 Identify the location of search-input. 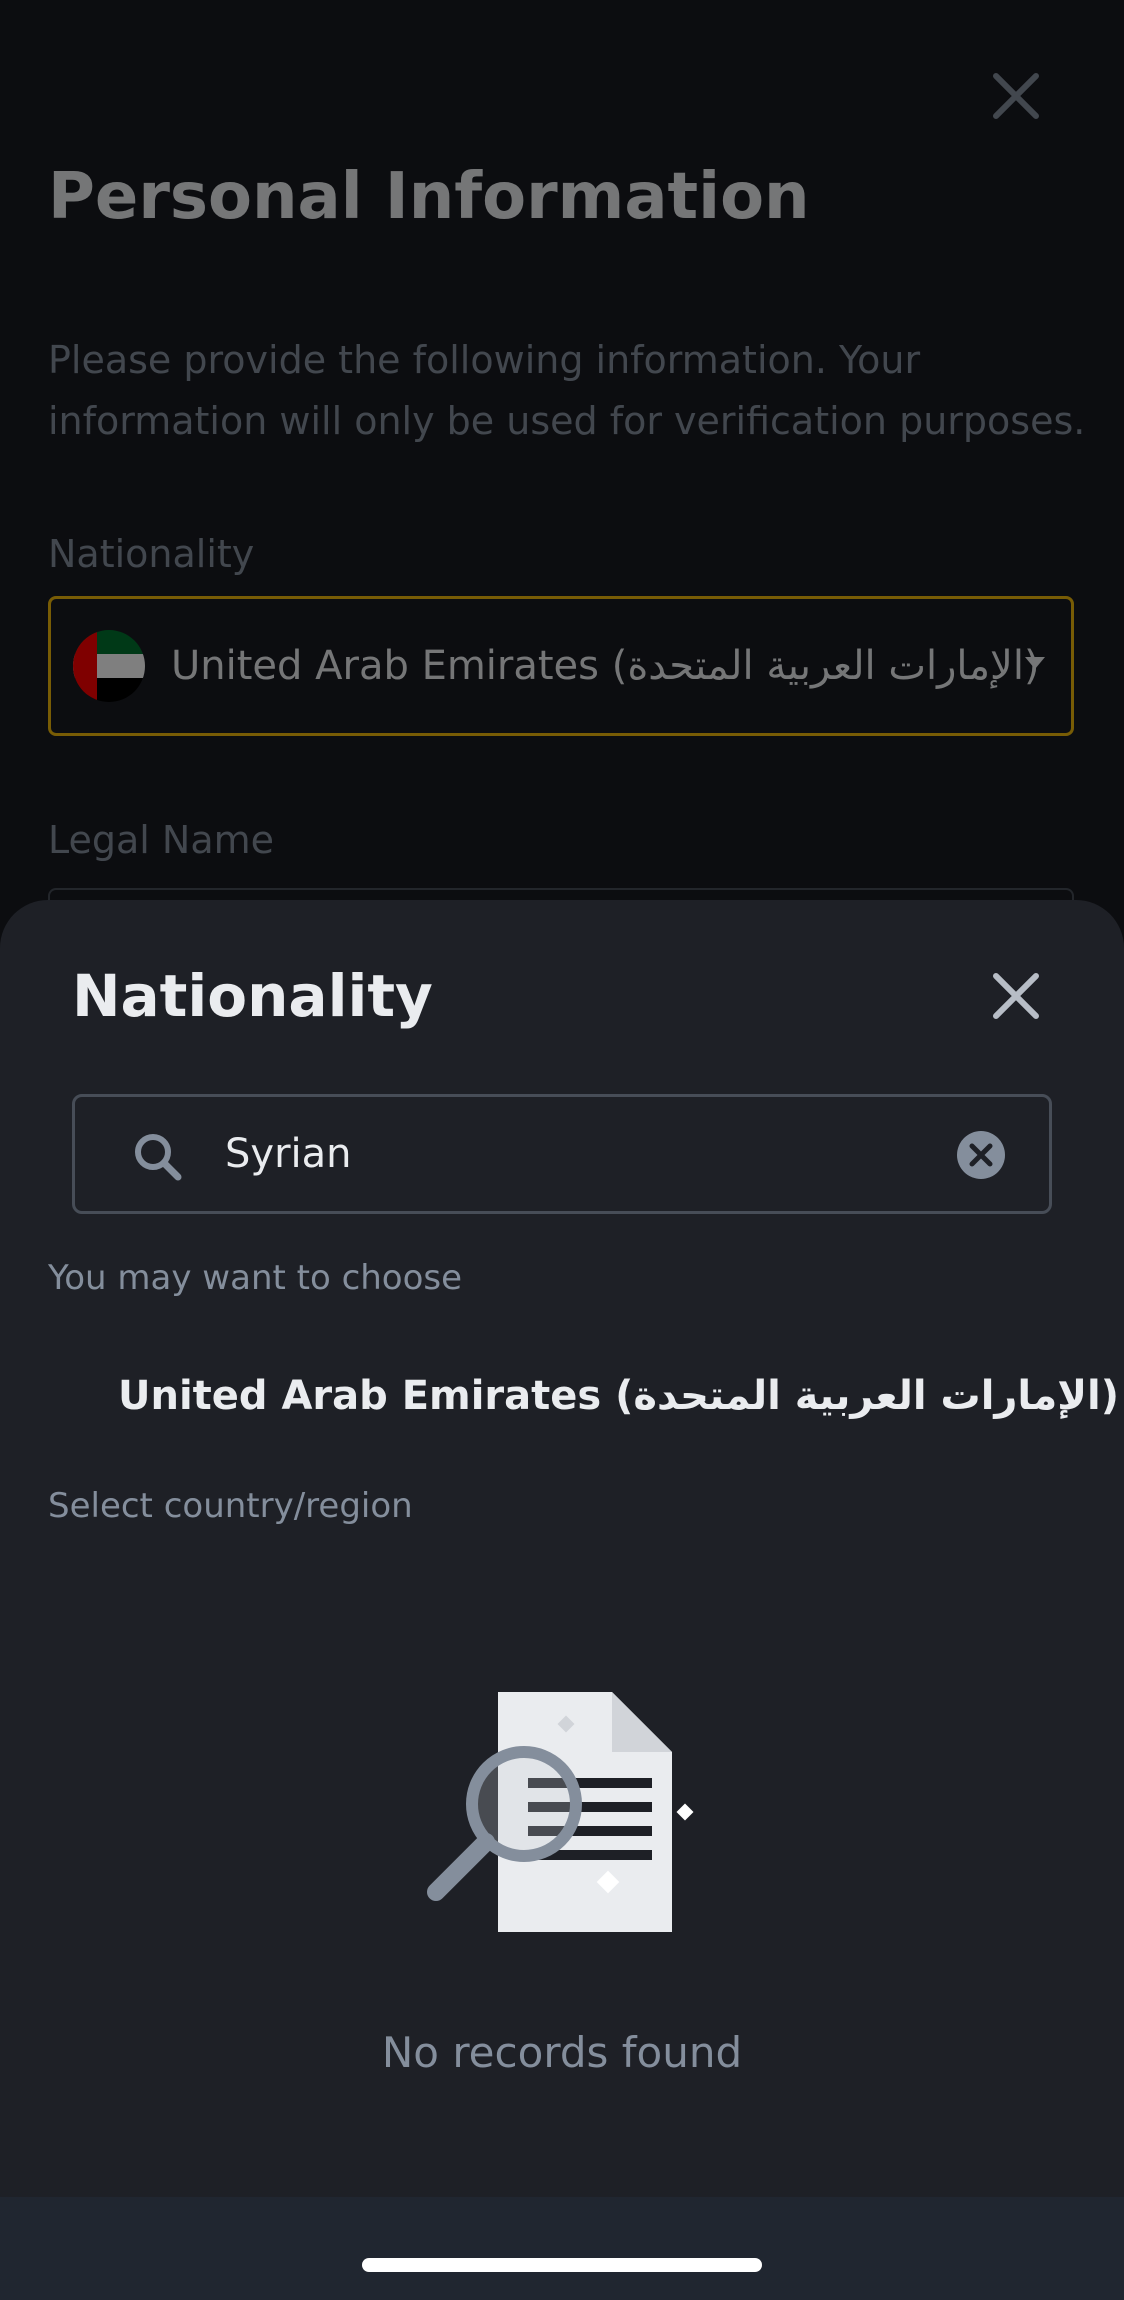
(595, 1154).